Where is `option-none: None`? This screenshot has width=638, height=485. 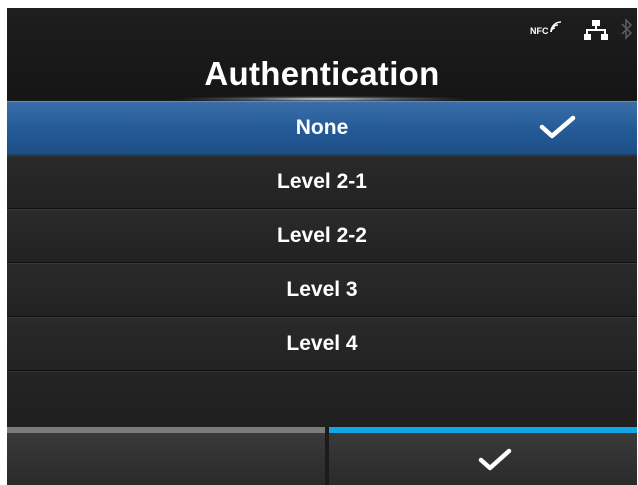 option-none: None is located at coordinates (322, 128).